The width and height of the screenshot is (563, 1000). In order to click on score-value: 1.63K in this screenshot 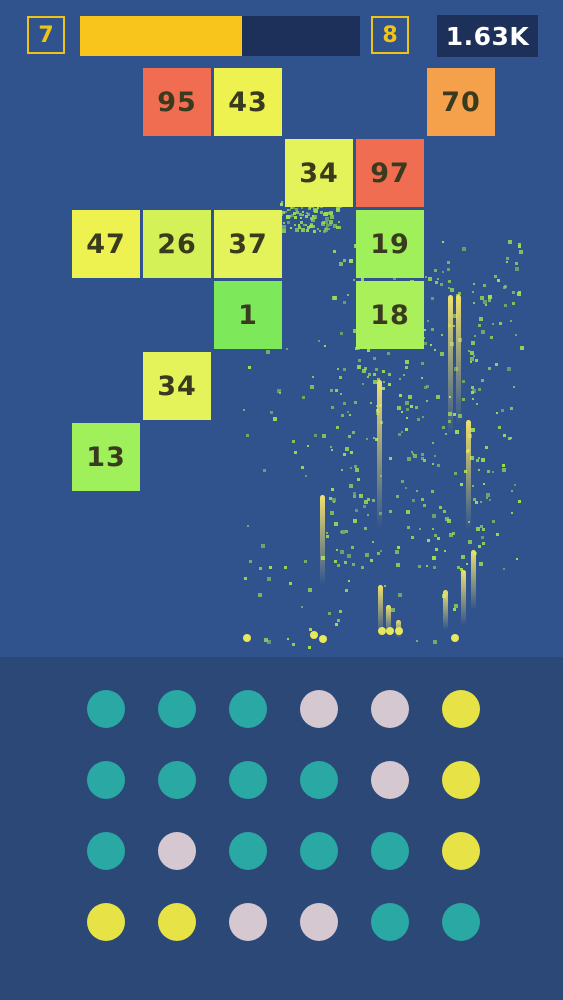, I will do `click(487, 36)`.